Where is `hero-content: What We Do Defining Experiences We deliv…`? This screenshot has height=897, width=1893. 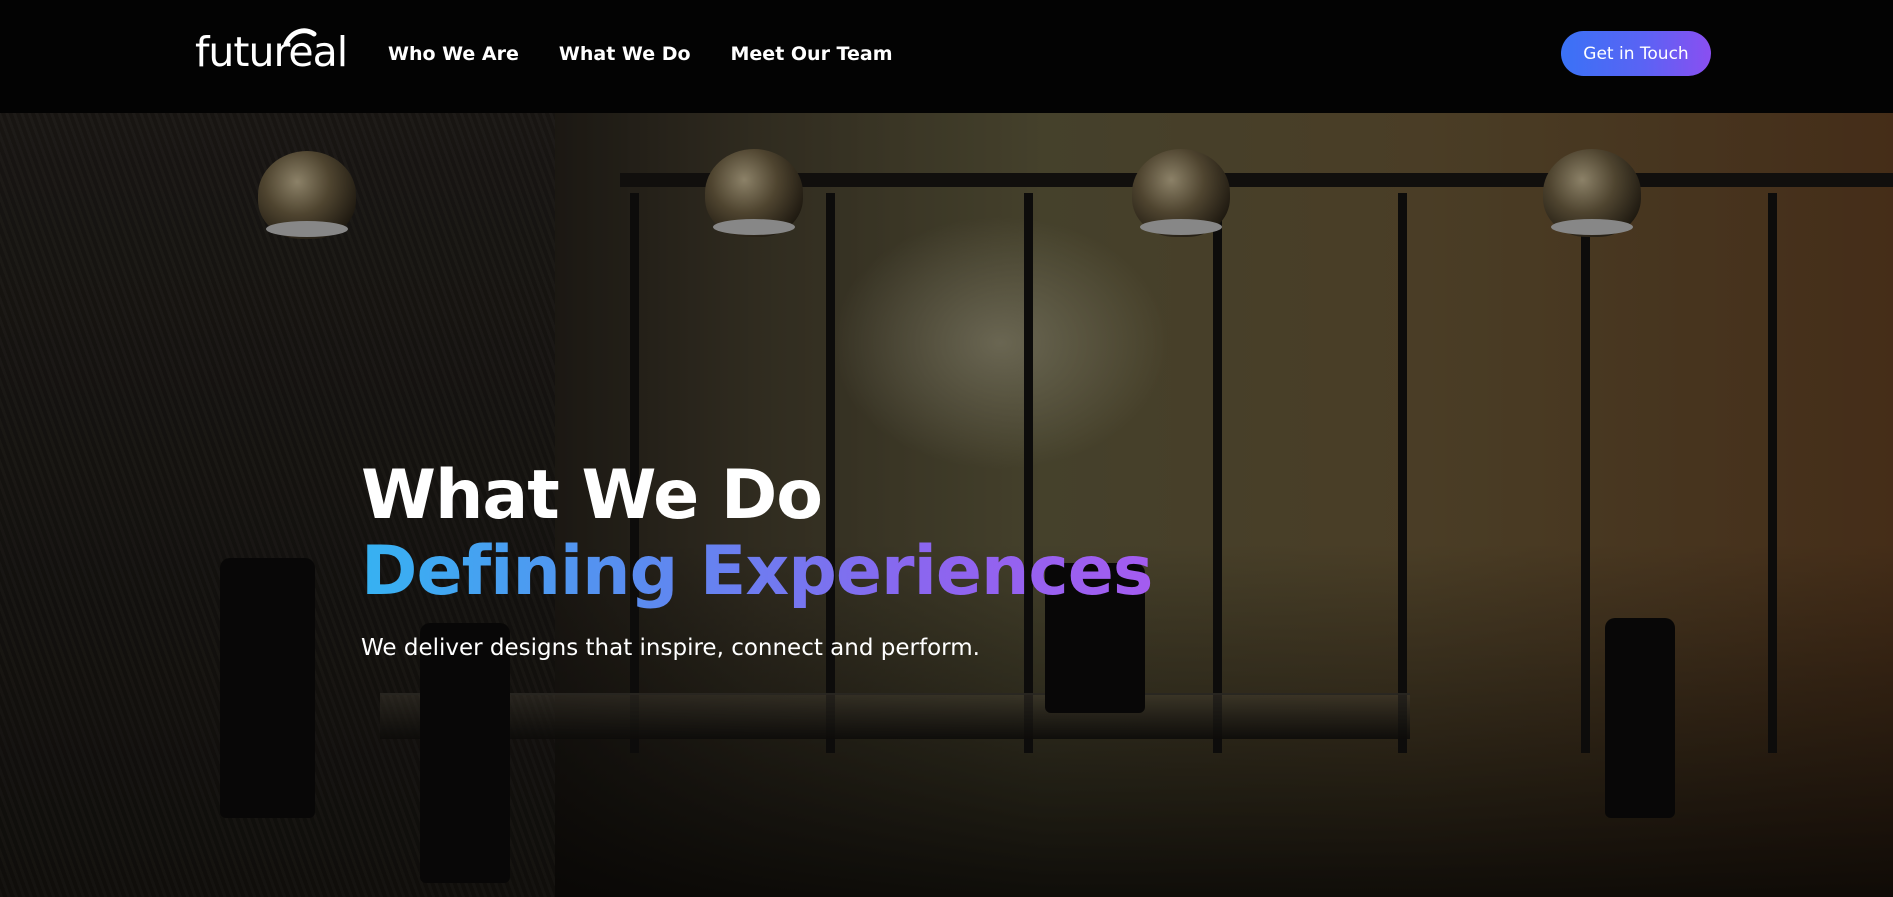 hero-content: What We Do Defining Experiences We deliv… is located at coordinates (757, 560).